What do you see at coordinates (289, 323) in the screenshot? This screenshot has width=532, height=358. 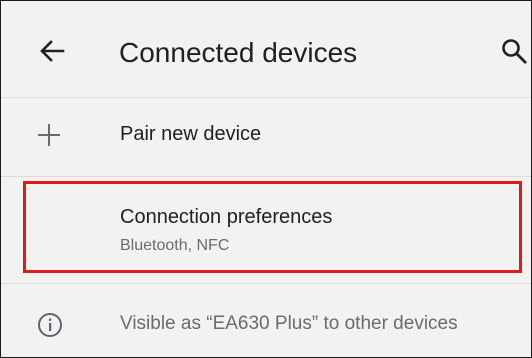 I see `visibility-info-text: Visible as “EA630 Plus” to other devices` at bounding box center [289, 323].